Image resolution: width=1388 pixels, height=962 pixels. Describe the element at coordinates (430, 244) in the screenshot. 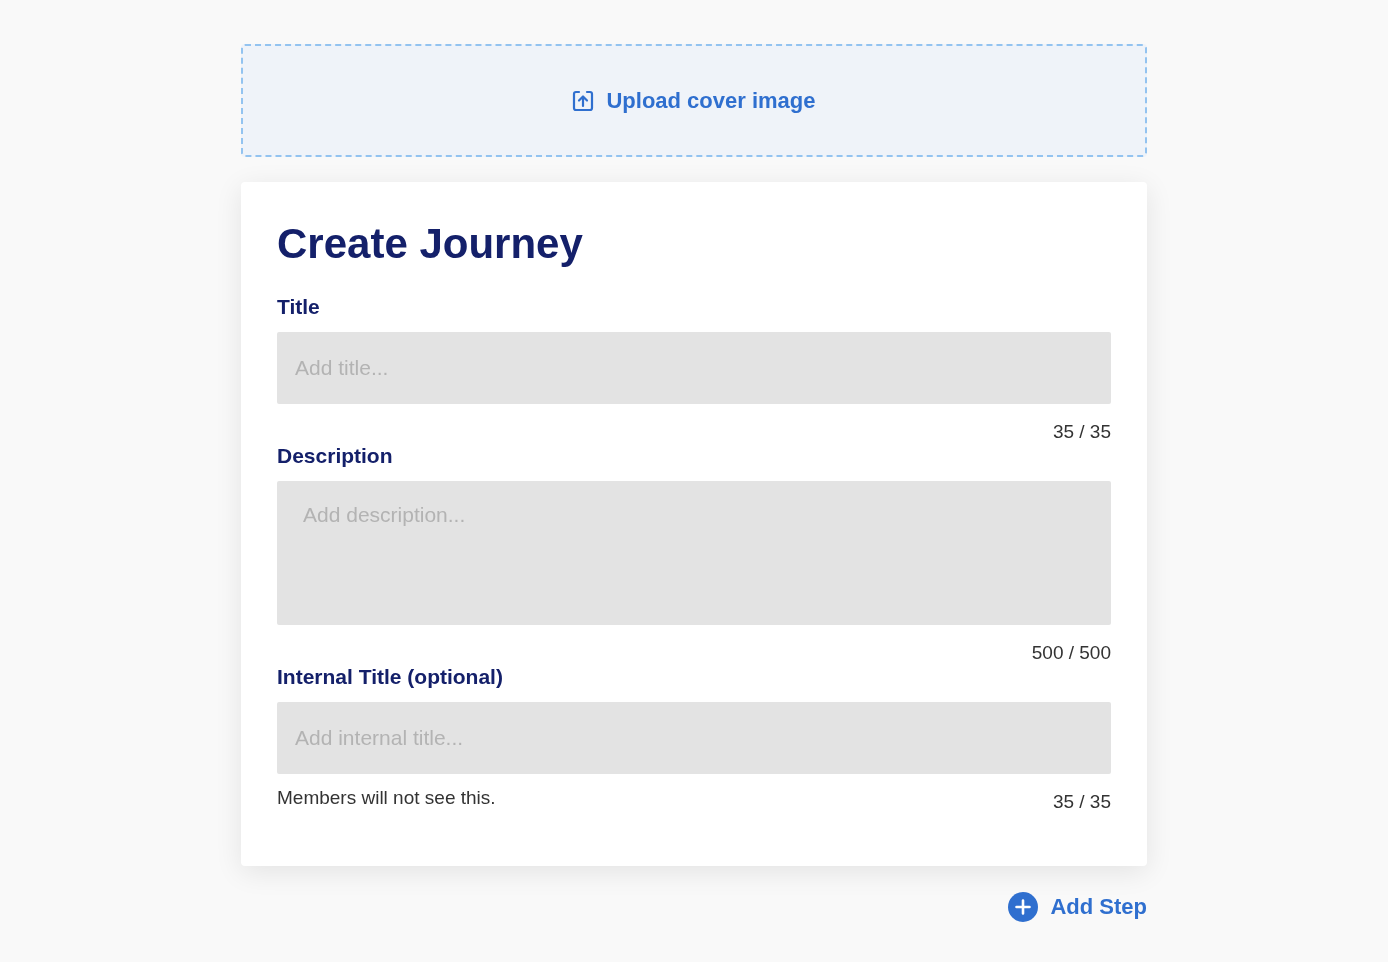

I see `form-heading: Create Journey` at that location.